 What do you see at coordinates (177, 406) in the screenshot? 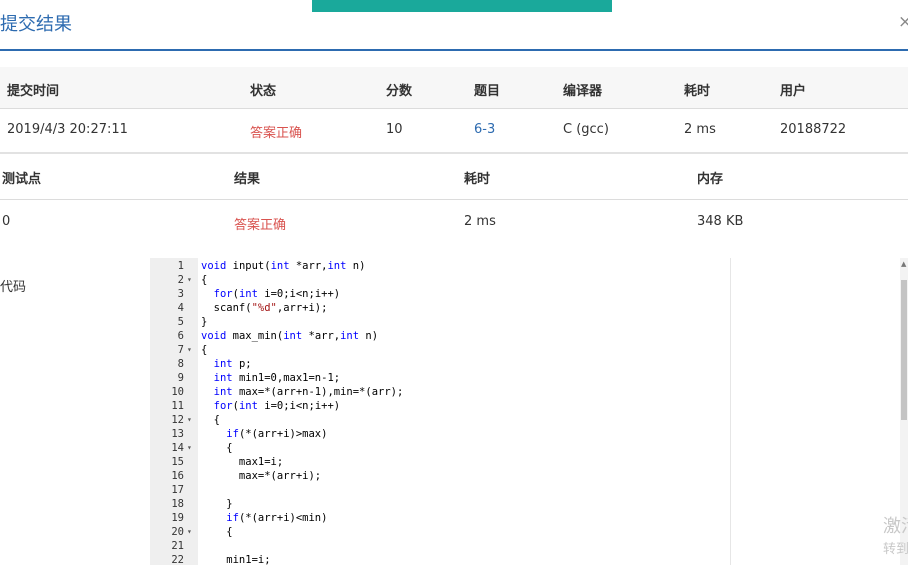
I see `line-number: 11` at bounding box center [177, 406].